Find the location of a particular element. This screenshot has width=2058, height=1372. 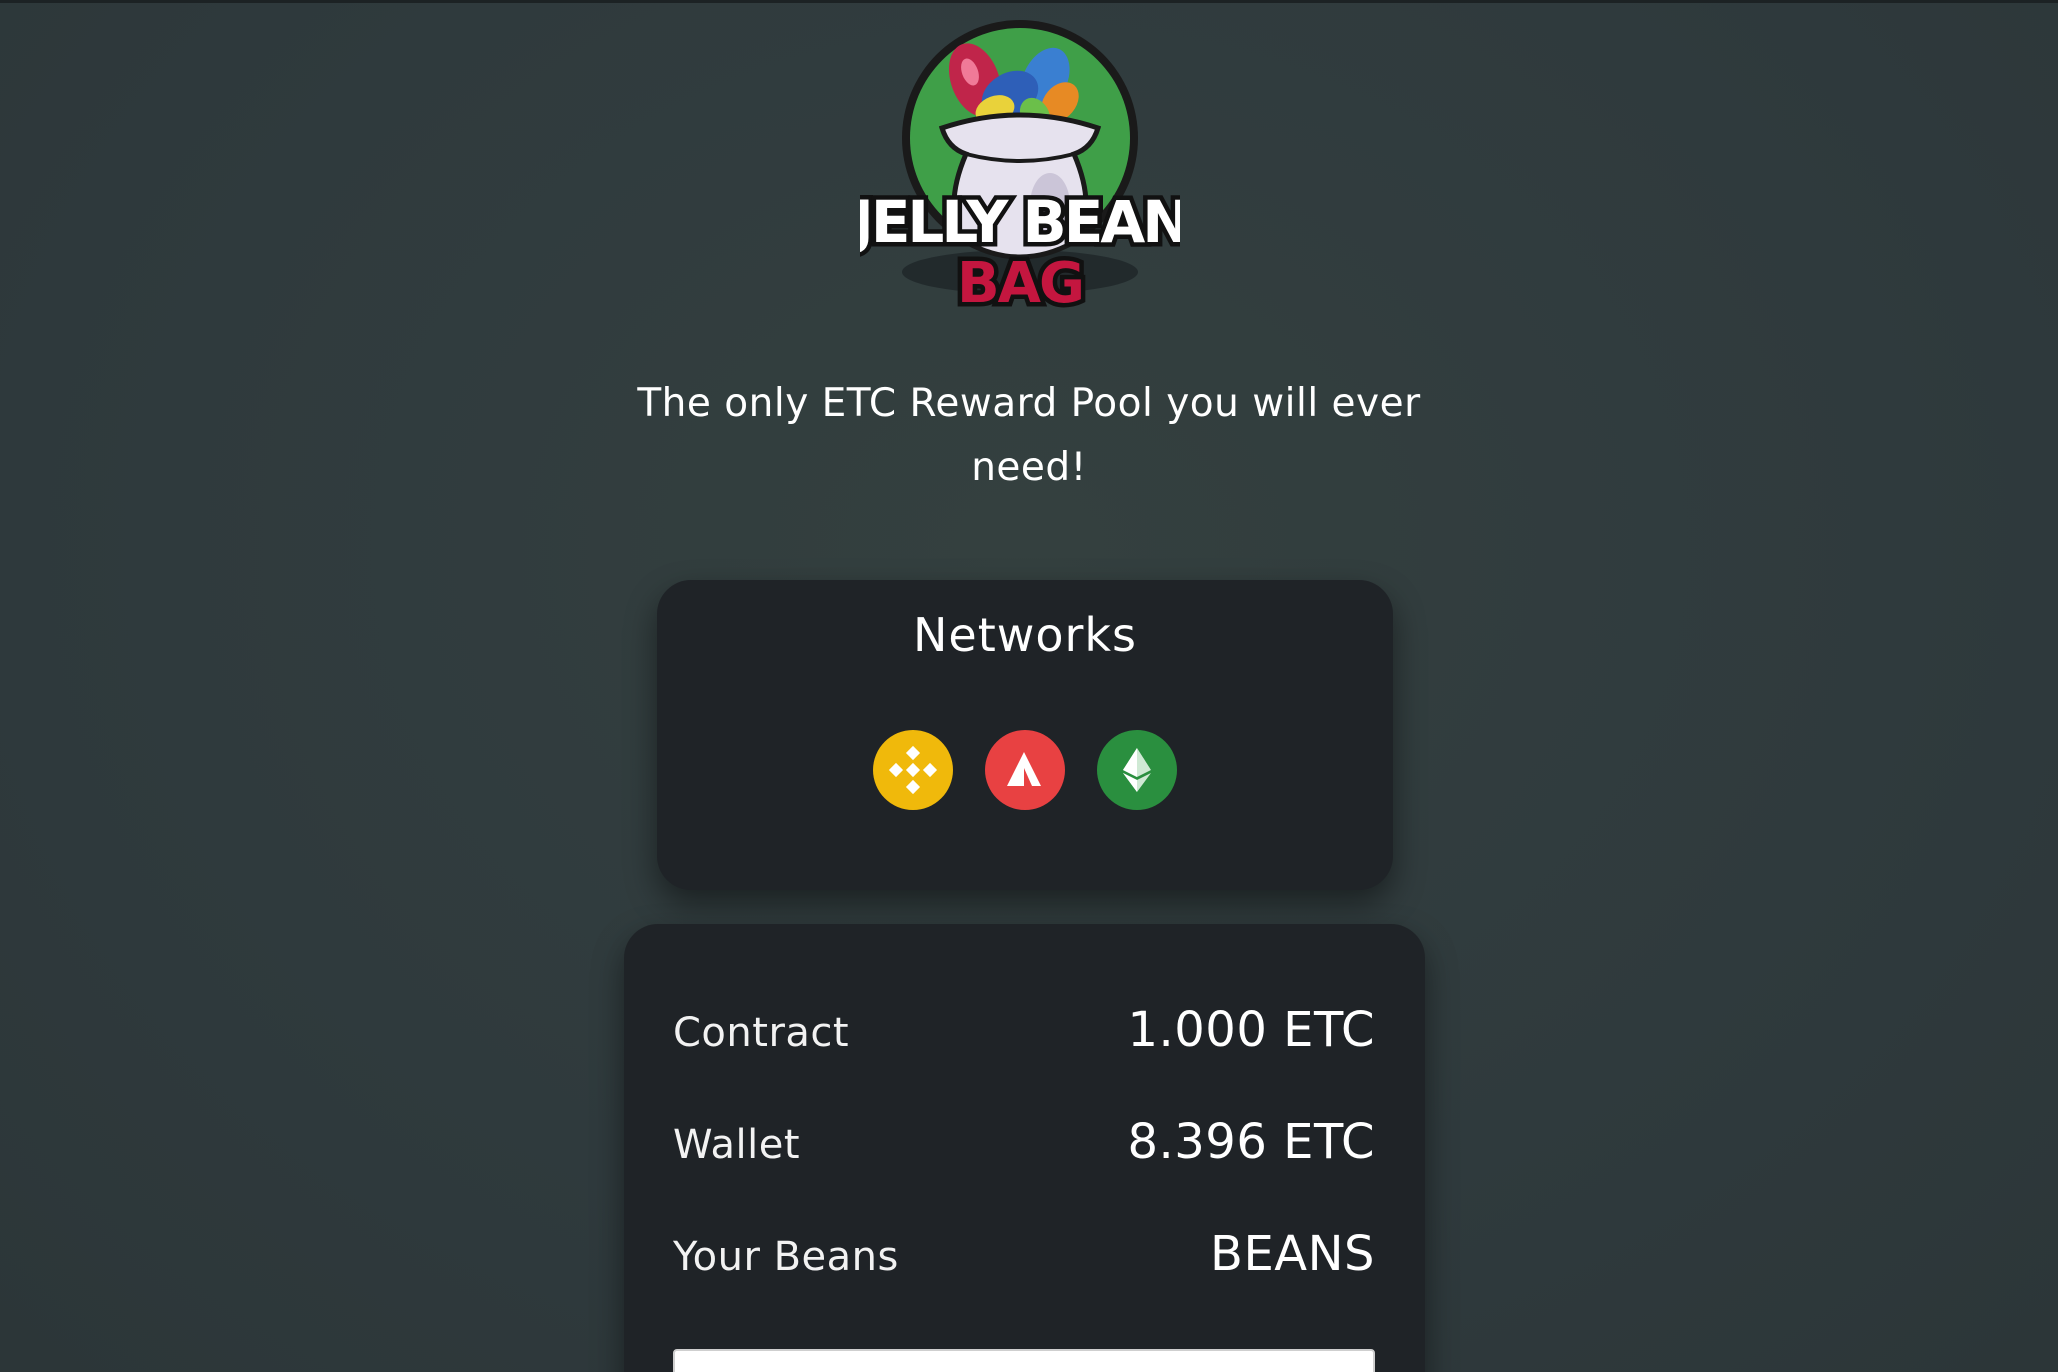

network-icons is located at coordinates (1025, 770).